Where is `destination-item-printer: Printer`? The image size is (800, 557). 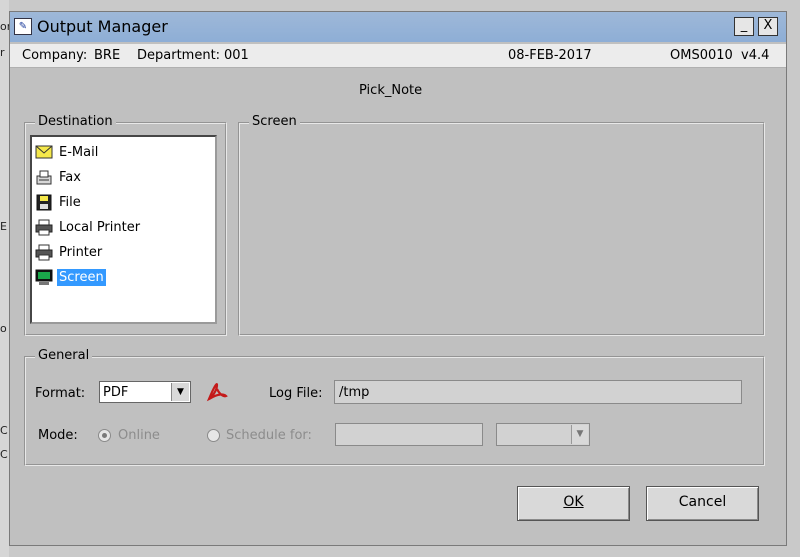
destination-item-printer: Printer is located at coordinates (69, 252).